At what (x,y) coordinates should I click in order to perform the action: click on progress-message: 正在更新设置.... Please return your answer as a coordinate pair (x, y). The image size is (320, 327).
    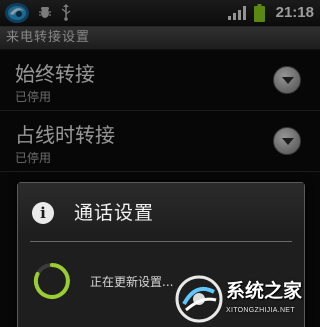
    Looking at the image, I should click on (132, 282).